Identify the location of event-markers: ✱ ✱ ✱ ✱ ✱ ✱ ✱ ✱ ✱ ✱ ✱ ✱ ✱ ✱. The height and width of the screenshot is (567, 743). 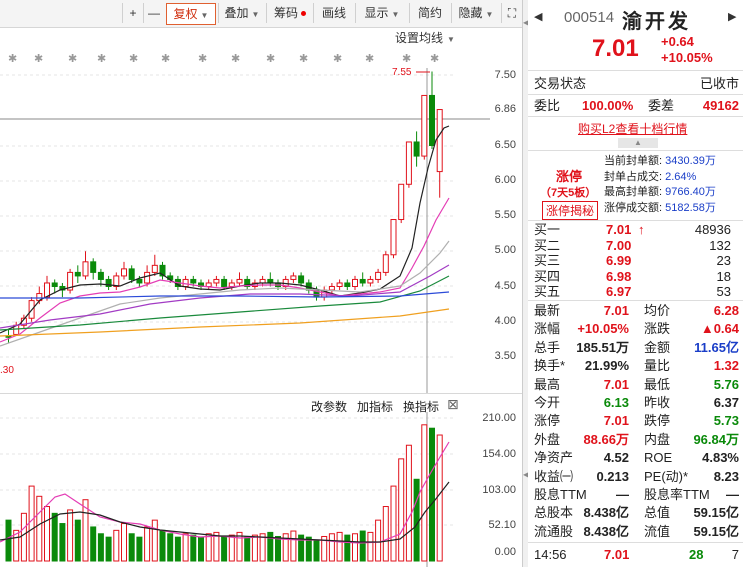
(223, 58).